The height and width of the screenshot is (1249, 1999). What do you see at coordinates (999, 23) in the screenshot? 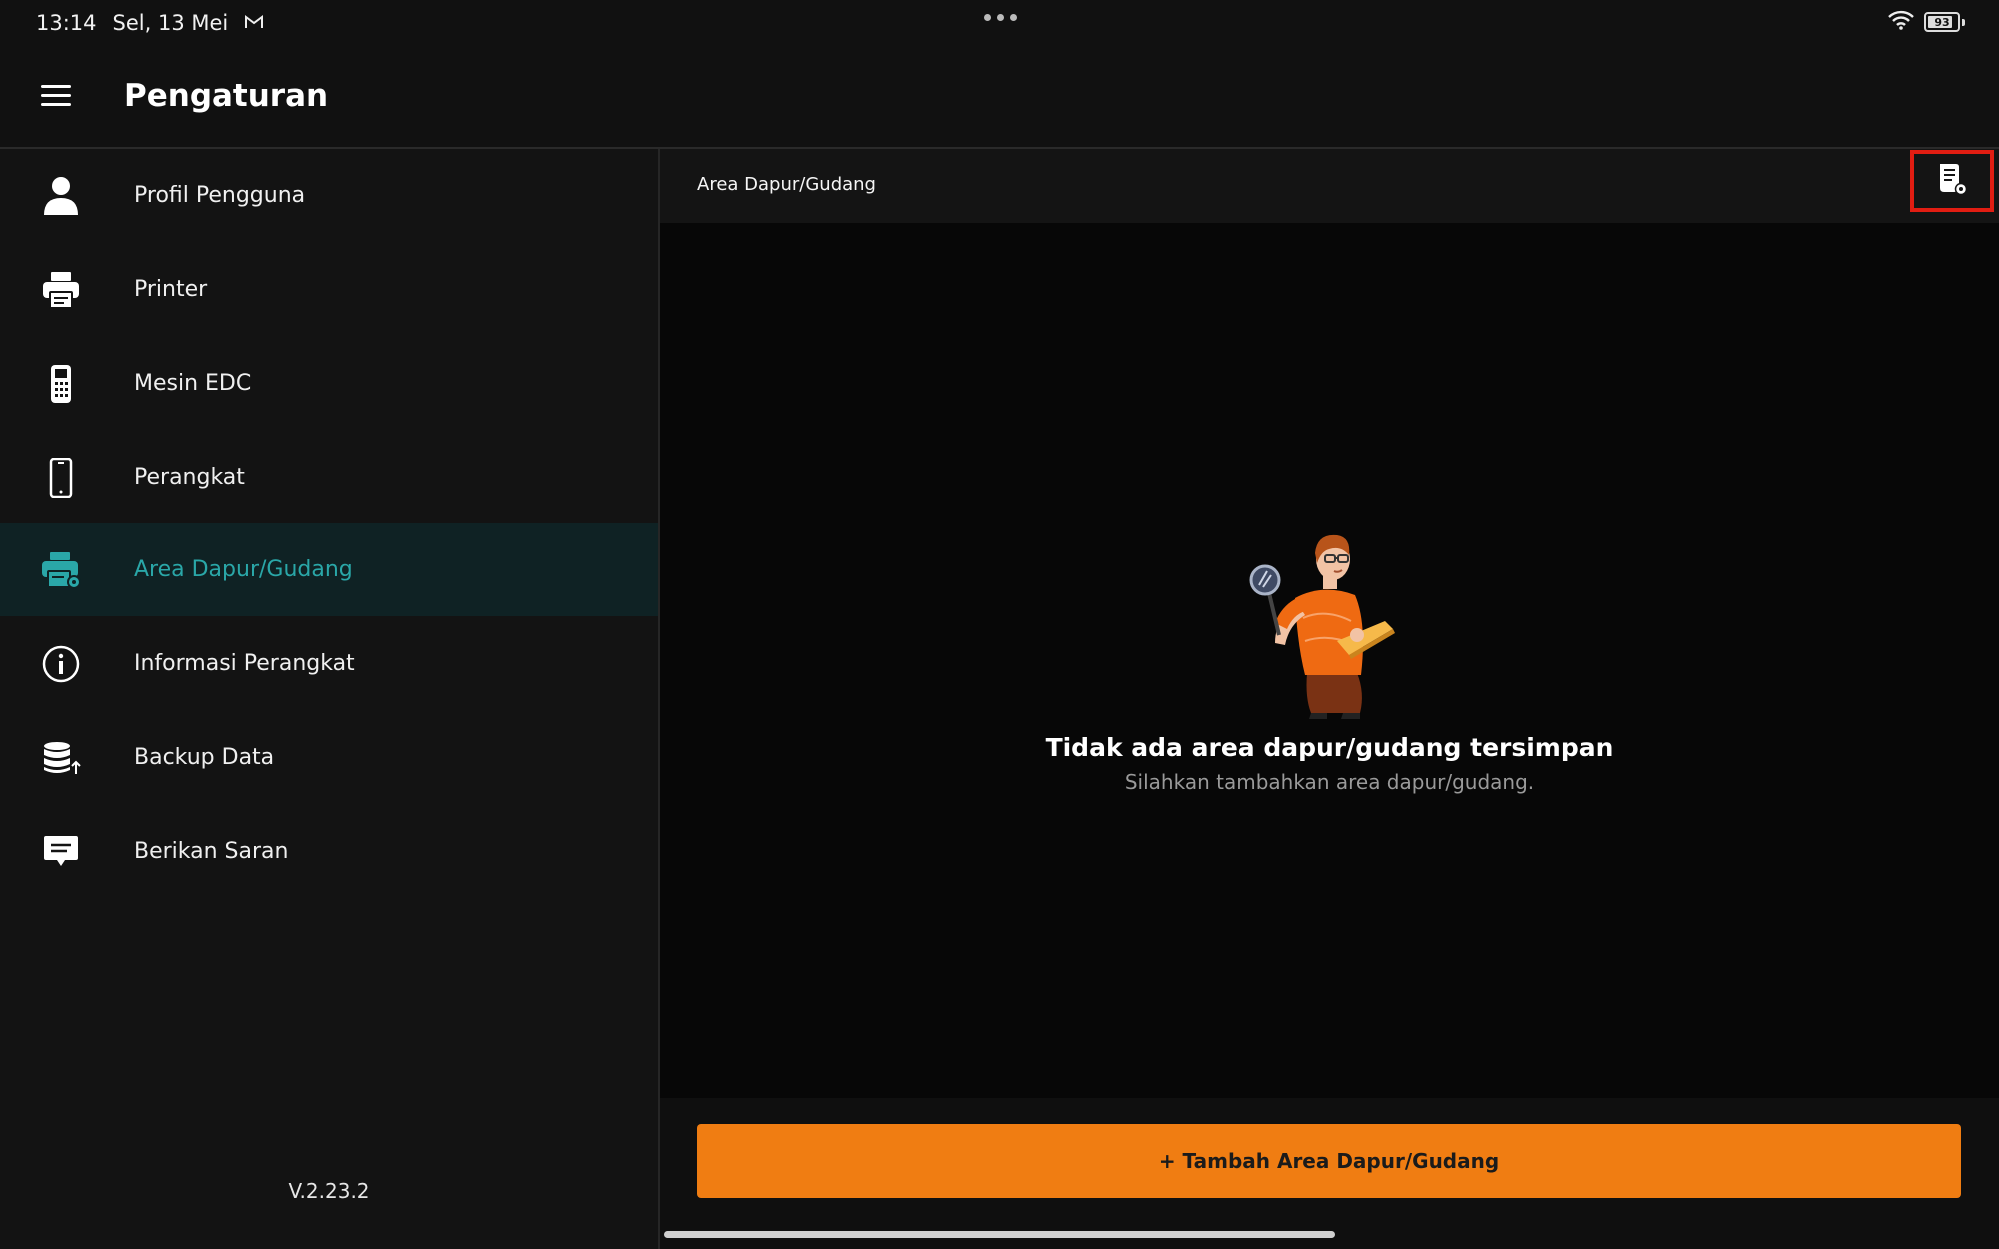
I see `status-bar: 13:14 Sel, 13 Mei 93` at bounding box center [999, 23].